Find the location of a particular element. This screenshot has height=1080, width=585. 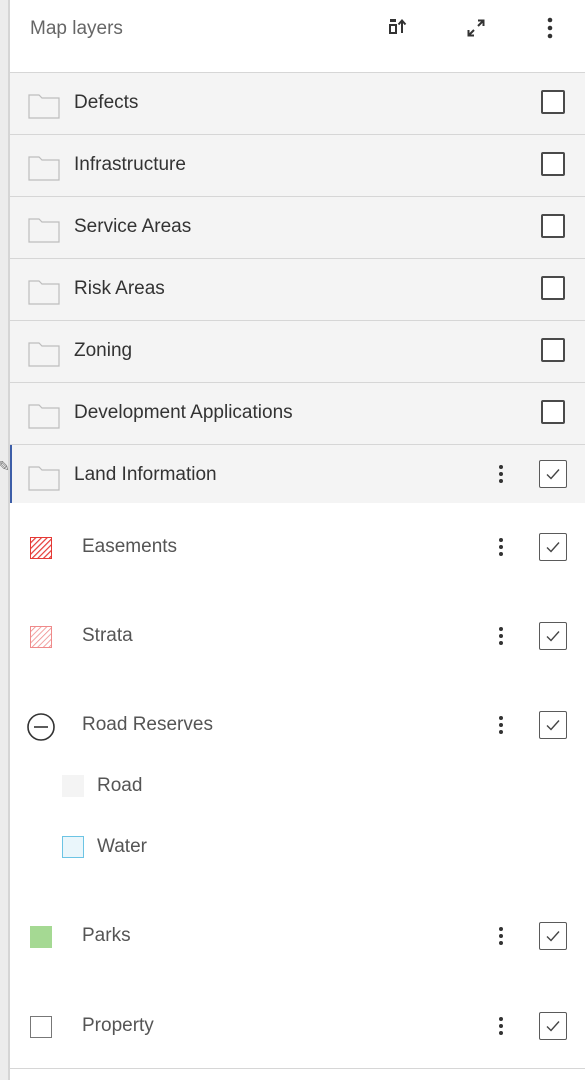

group-label: Service Areas is located at coordinates (133, 226).